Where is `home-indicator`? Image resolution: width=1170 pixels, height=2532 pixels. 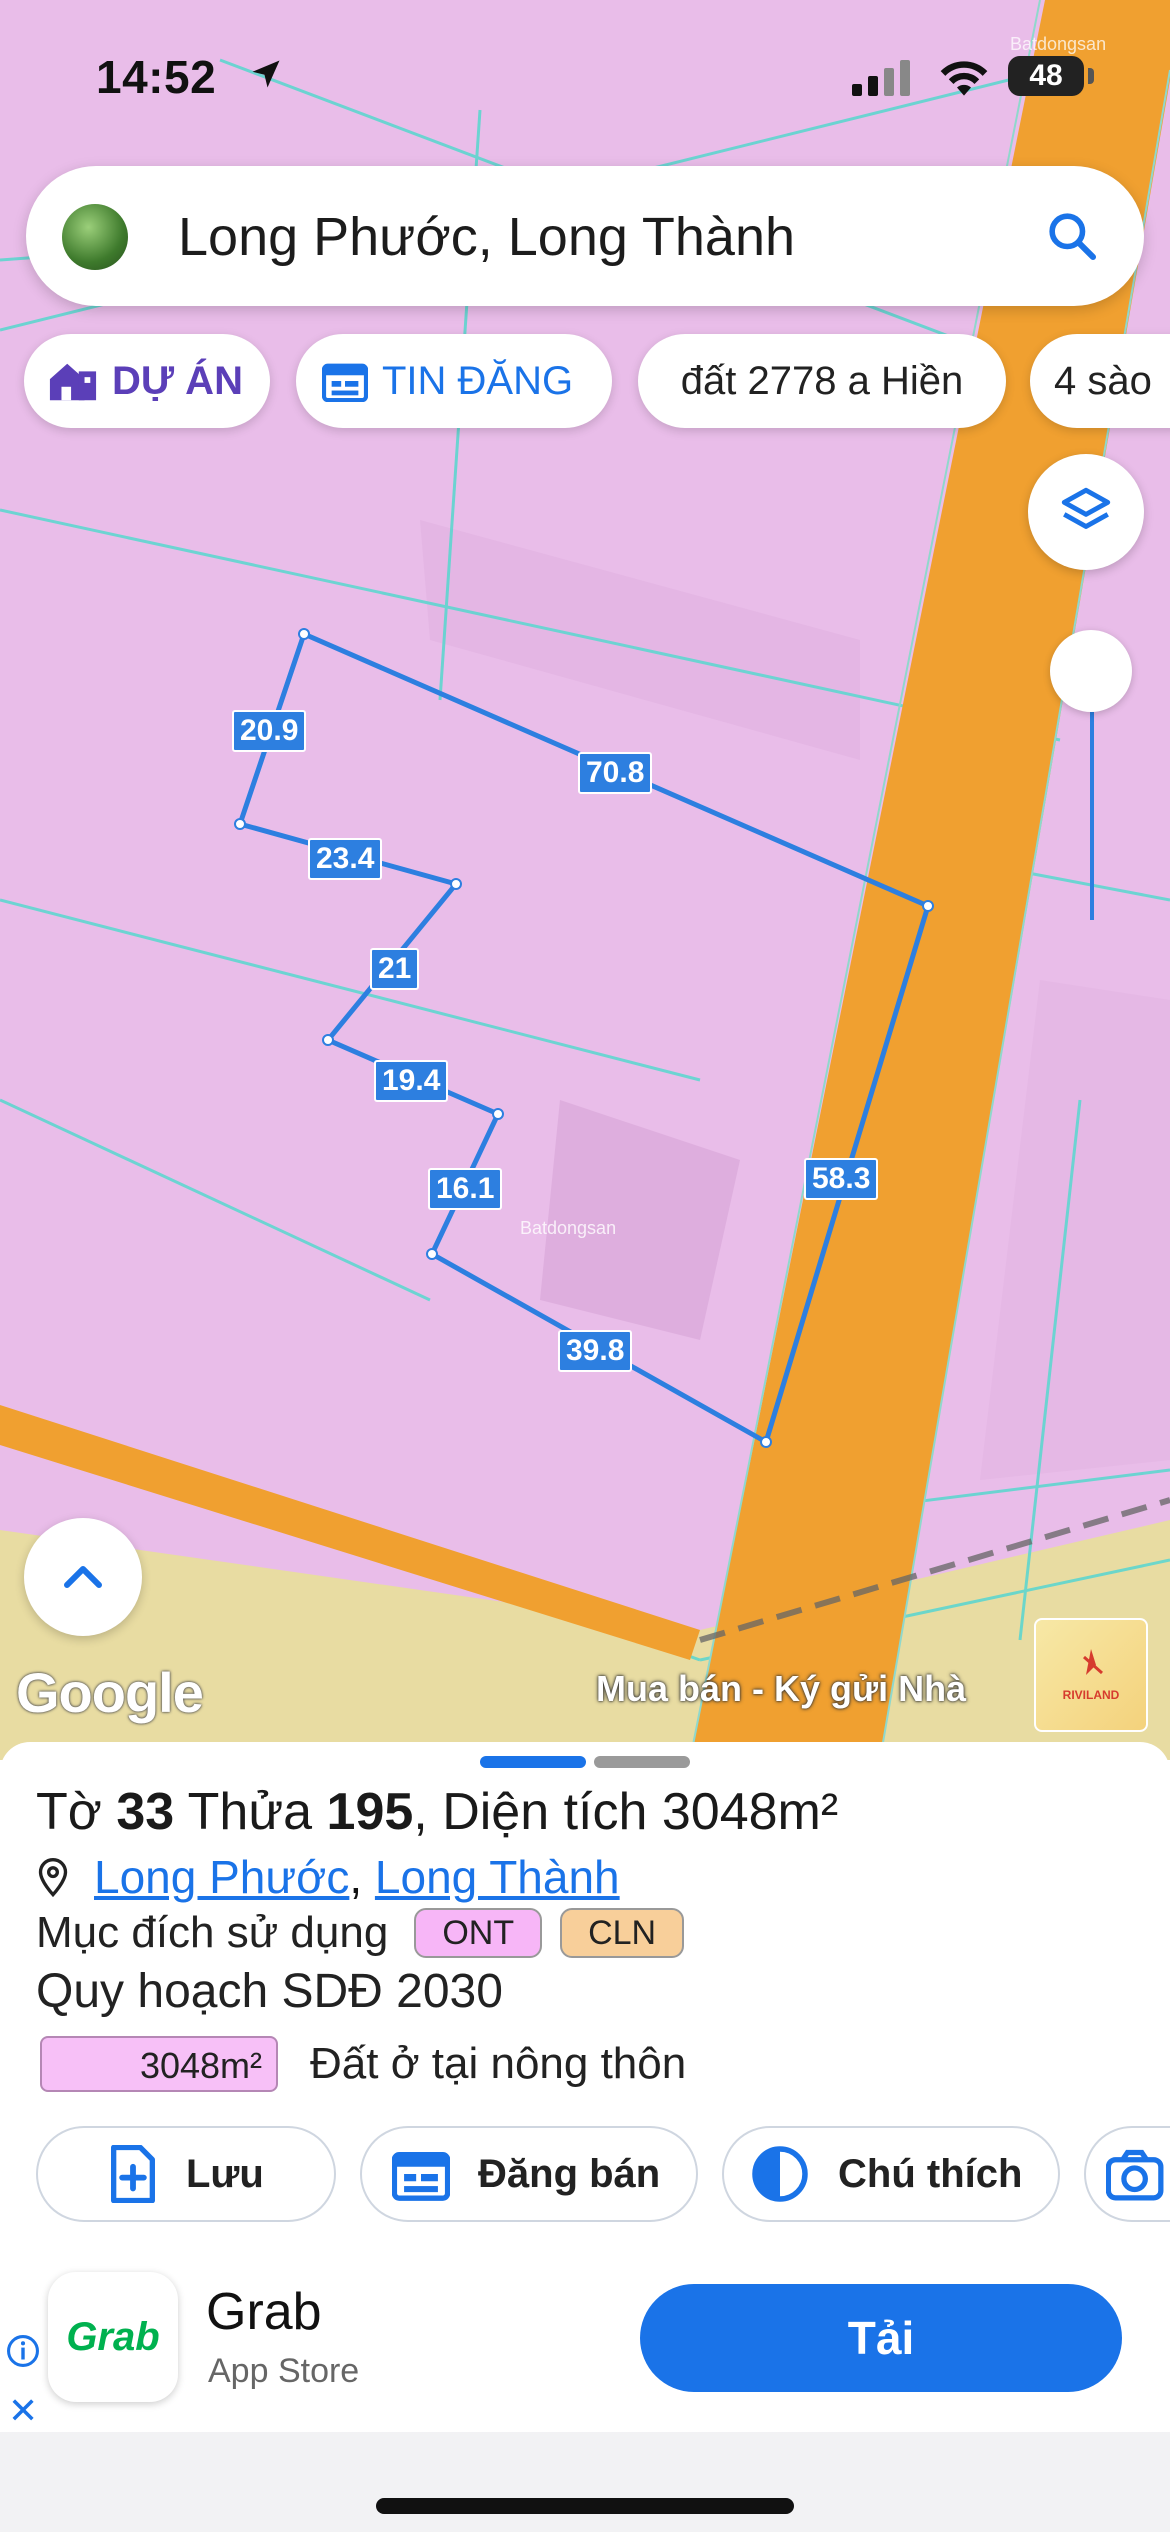
home-indicator is located at coordinates (585, 2506).